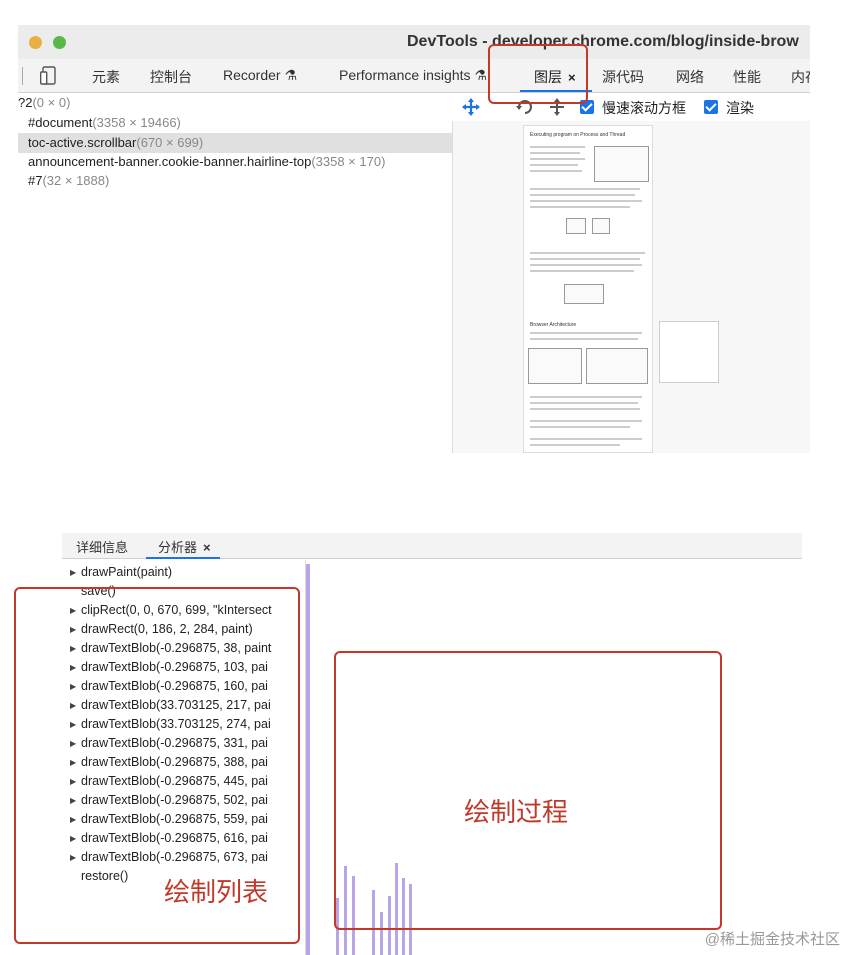 The height and width of the screenshot is (955, 848). Describe the element at coordinates (75, 572) in the screenshot. I see `expand-triangle-icon: ▶` at that location.